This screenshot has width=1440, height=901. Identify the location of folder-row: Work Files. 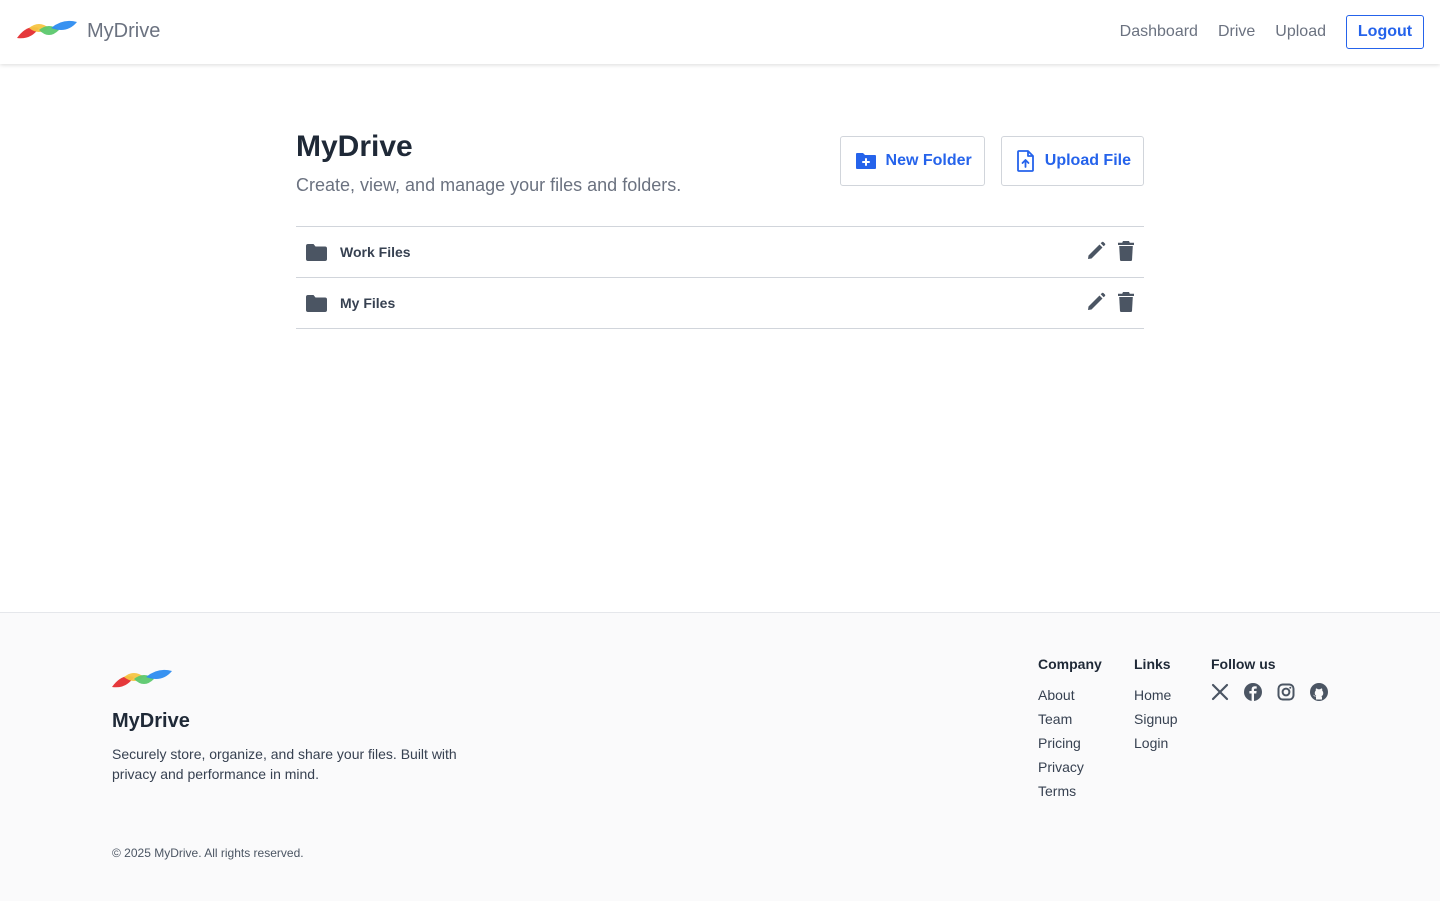
(720, 252).